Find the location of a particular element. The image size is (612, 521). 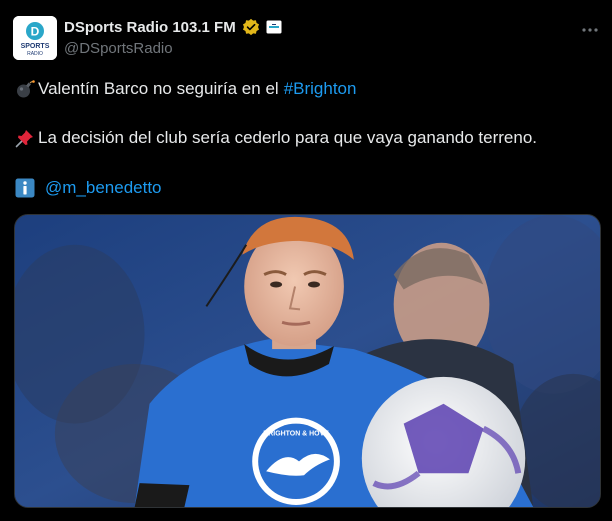

svg-text: SPORTS is located at coordinates (35, 46).